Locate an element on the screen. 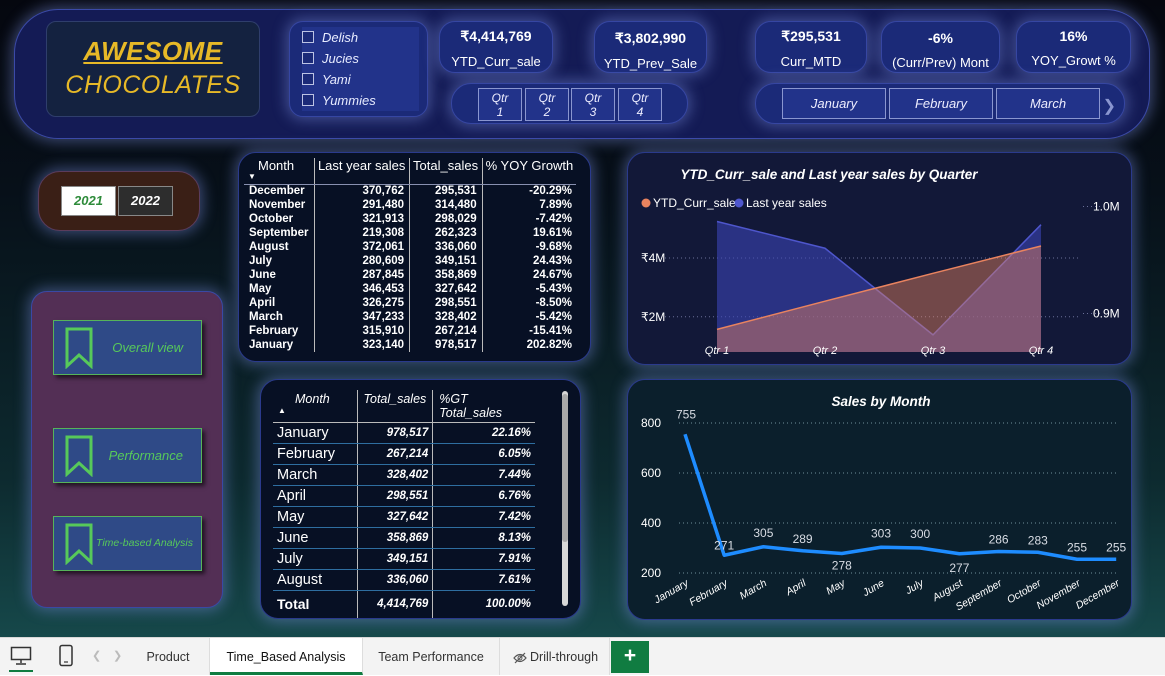 Image resolution: width=1165 pixels, height=676 pixels. table-cell: -8.50% is located at coordinates (553, 303).